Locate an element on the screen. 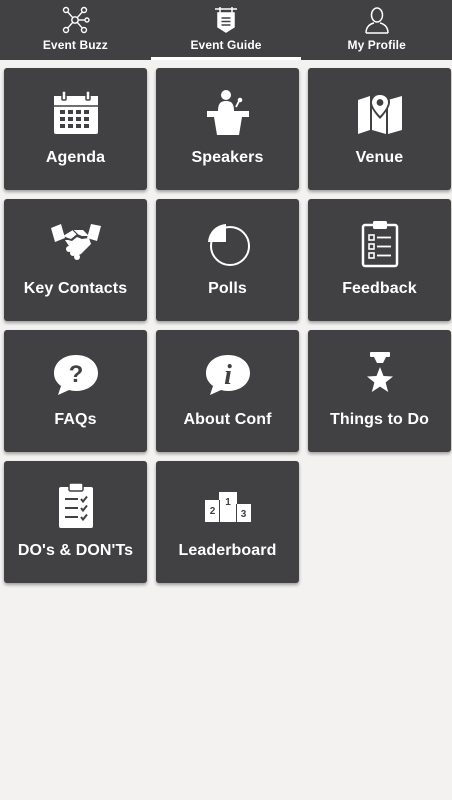  tab-label: Event Buzz is located at coordinates (75, 45).